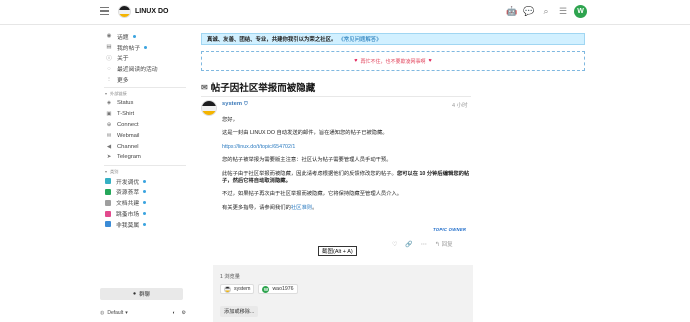 The width and height of the screenshot is (690, 322). What do you see at coordinates (278, 289) in the screenshot?
I see `participant-chip: Wwao1976` at bounding box center [278, 289].